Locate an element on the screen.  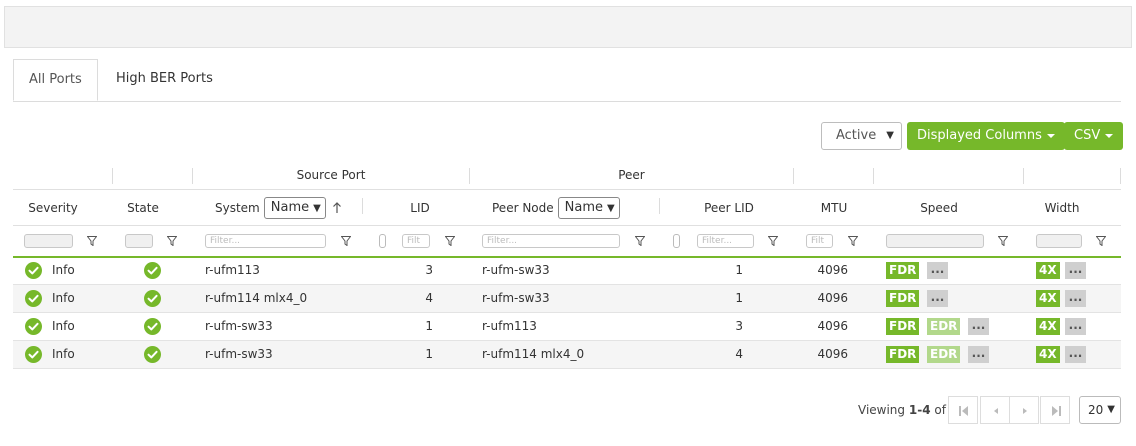
peer-node-display-select: Name ▼ is located at coordinates (588, 207).